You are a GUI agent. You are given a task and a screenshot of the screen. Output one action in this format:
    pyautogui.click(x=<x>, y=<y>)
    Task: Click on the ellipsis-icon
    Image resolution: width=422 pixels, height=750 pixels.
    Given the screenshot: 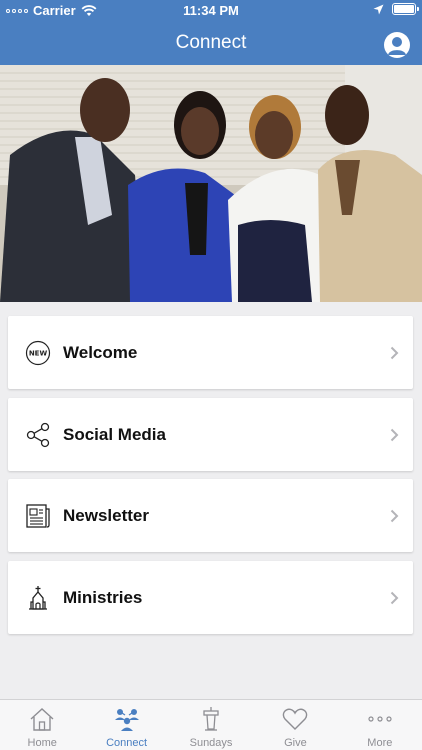 What is the action you would take?
    pyautogui.click(x=380, y=719)
    